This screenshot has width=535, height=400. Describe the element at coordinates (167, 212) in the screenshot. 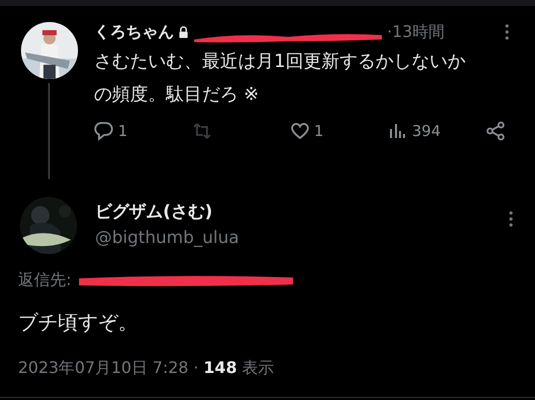

I see `display-name: ビグザム(さむ)` at that location.